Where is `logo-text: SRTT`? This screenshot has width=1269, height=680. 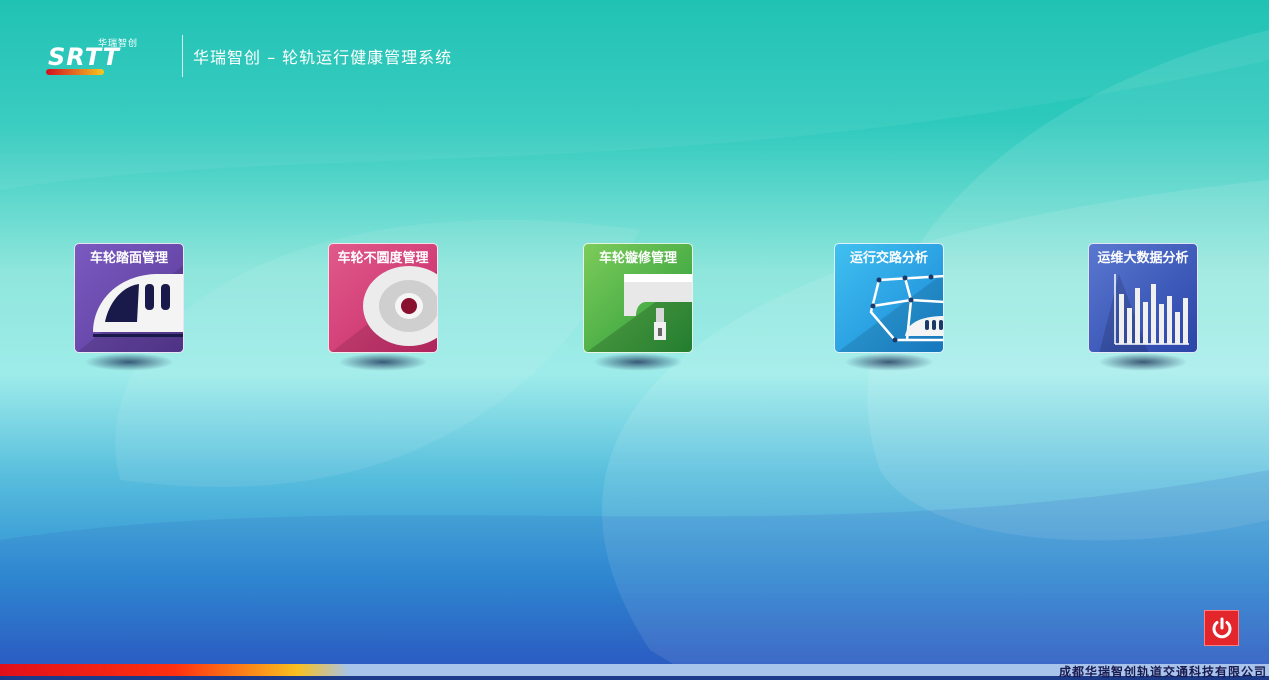
logo-text: SRTT is located at coordinates (84, 57).